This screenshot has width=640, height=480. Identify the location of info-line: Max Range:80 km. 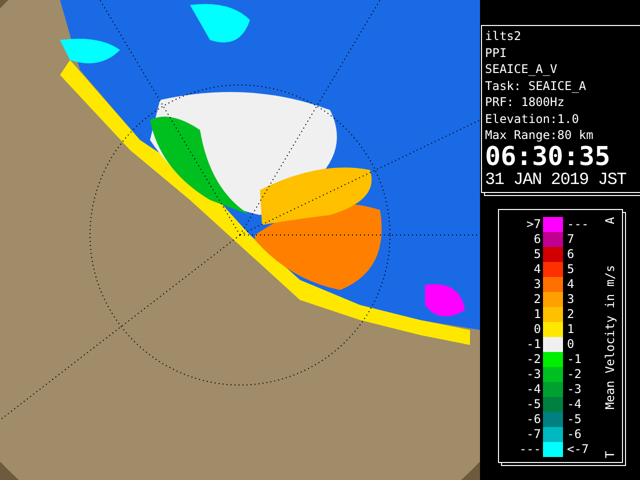
(539, 135).